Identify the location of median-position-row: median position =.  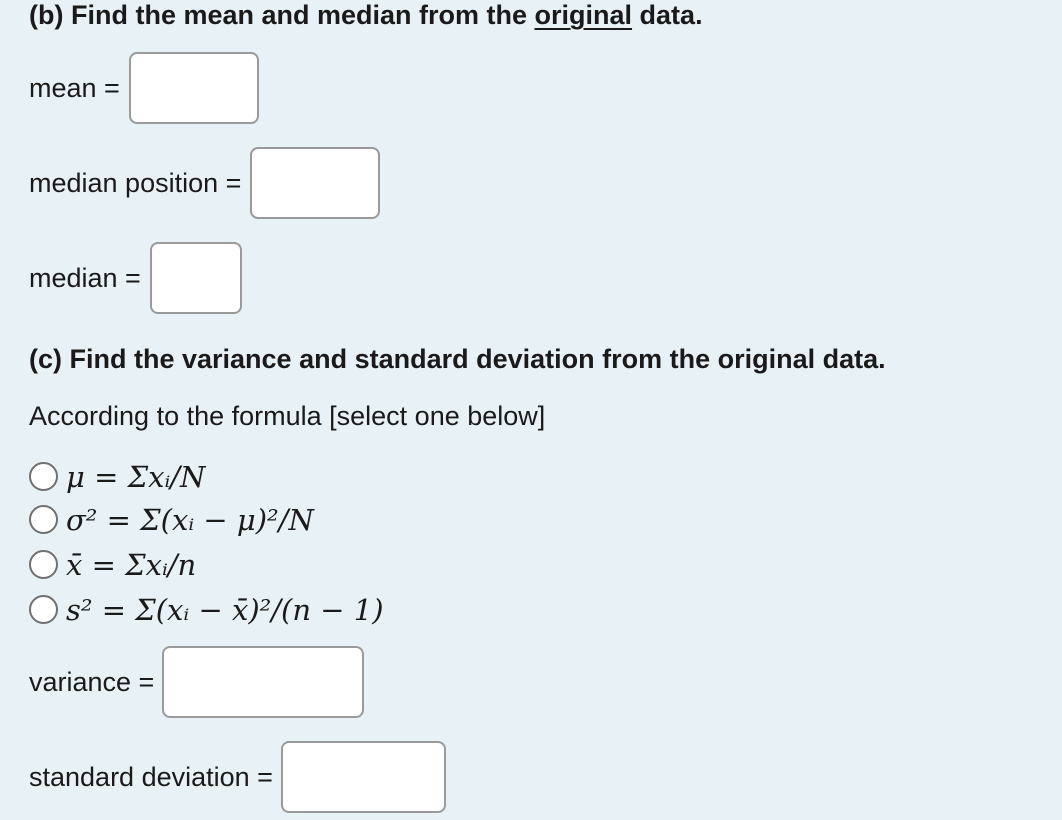
(205, 183).